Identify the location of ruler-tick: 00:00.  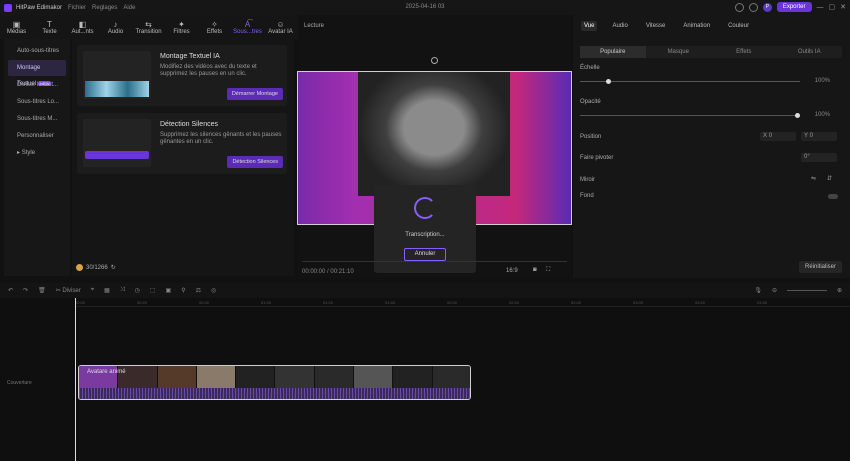
(80, 302).